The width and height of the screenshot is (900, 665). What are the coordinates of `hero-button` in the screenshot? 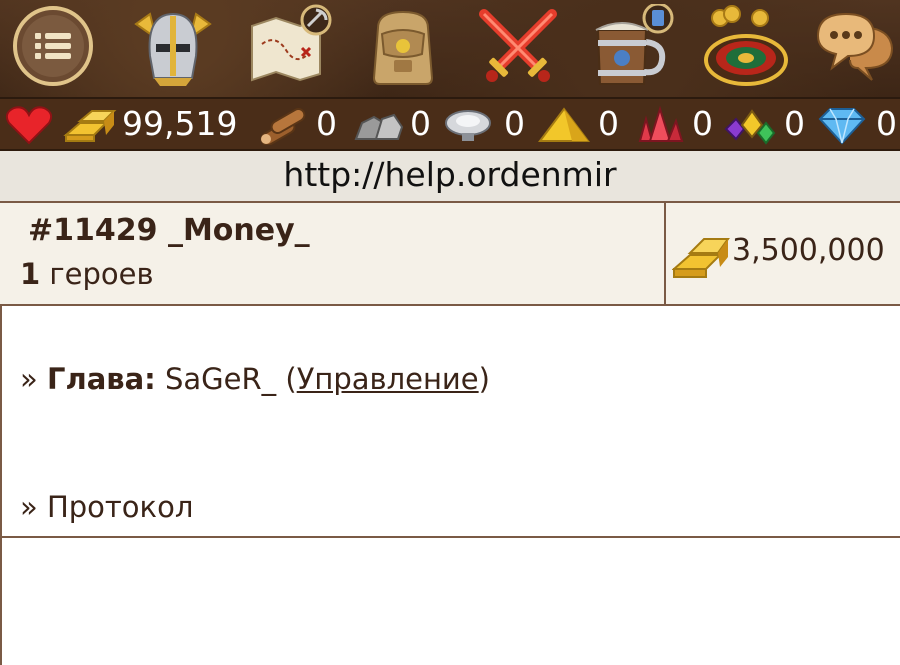 It's located at (166, 48).